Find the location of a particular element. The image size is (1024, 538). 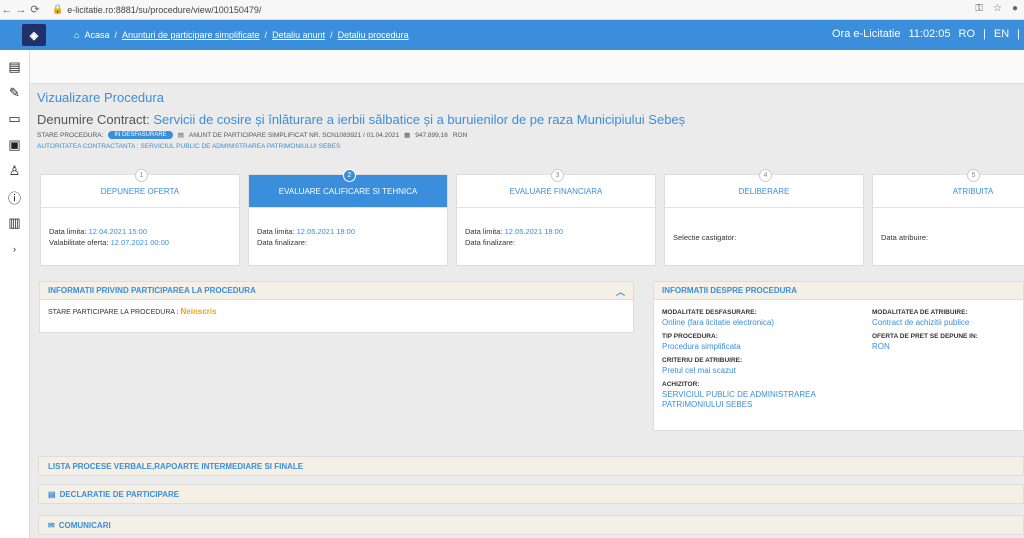

step-number: 4 is located at coordinates (765, 175).